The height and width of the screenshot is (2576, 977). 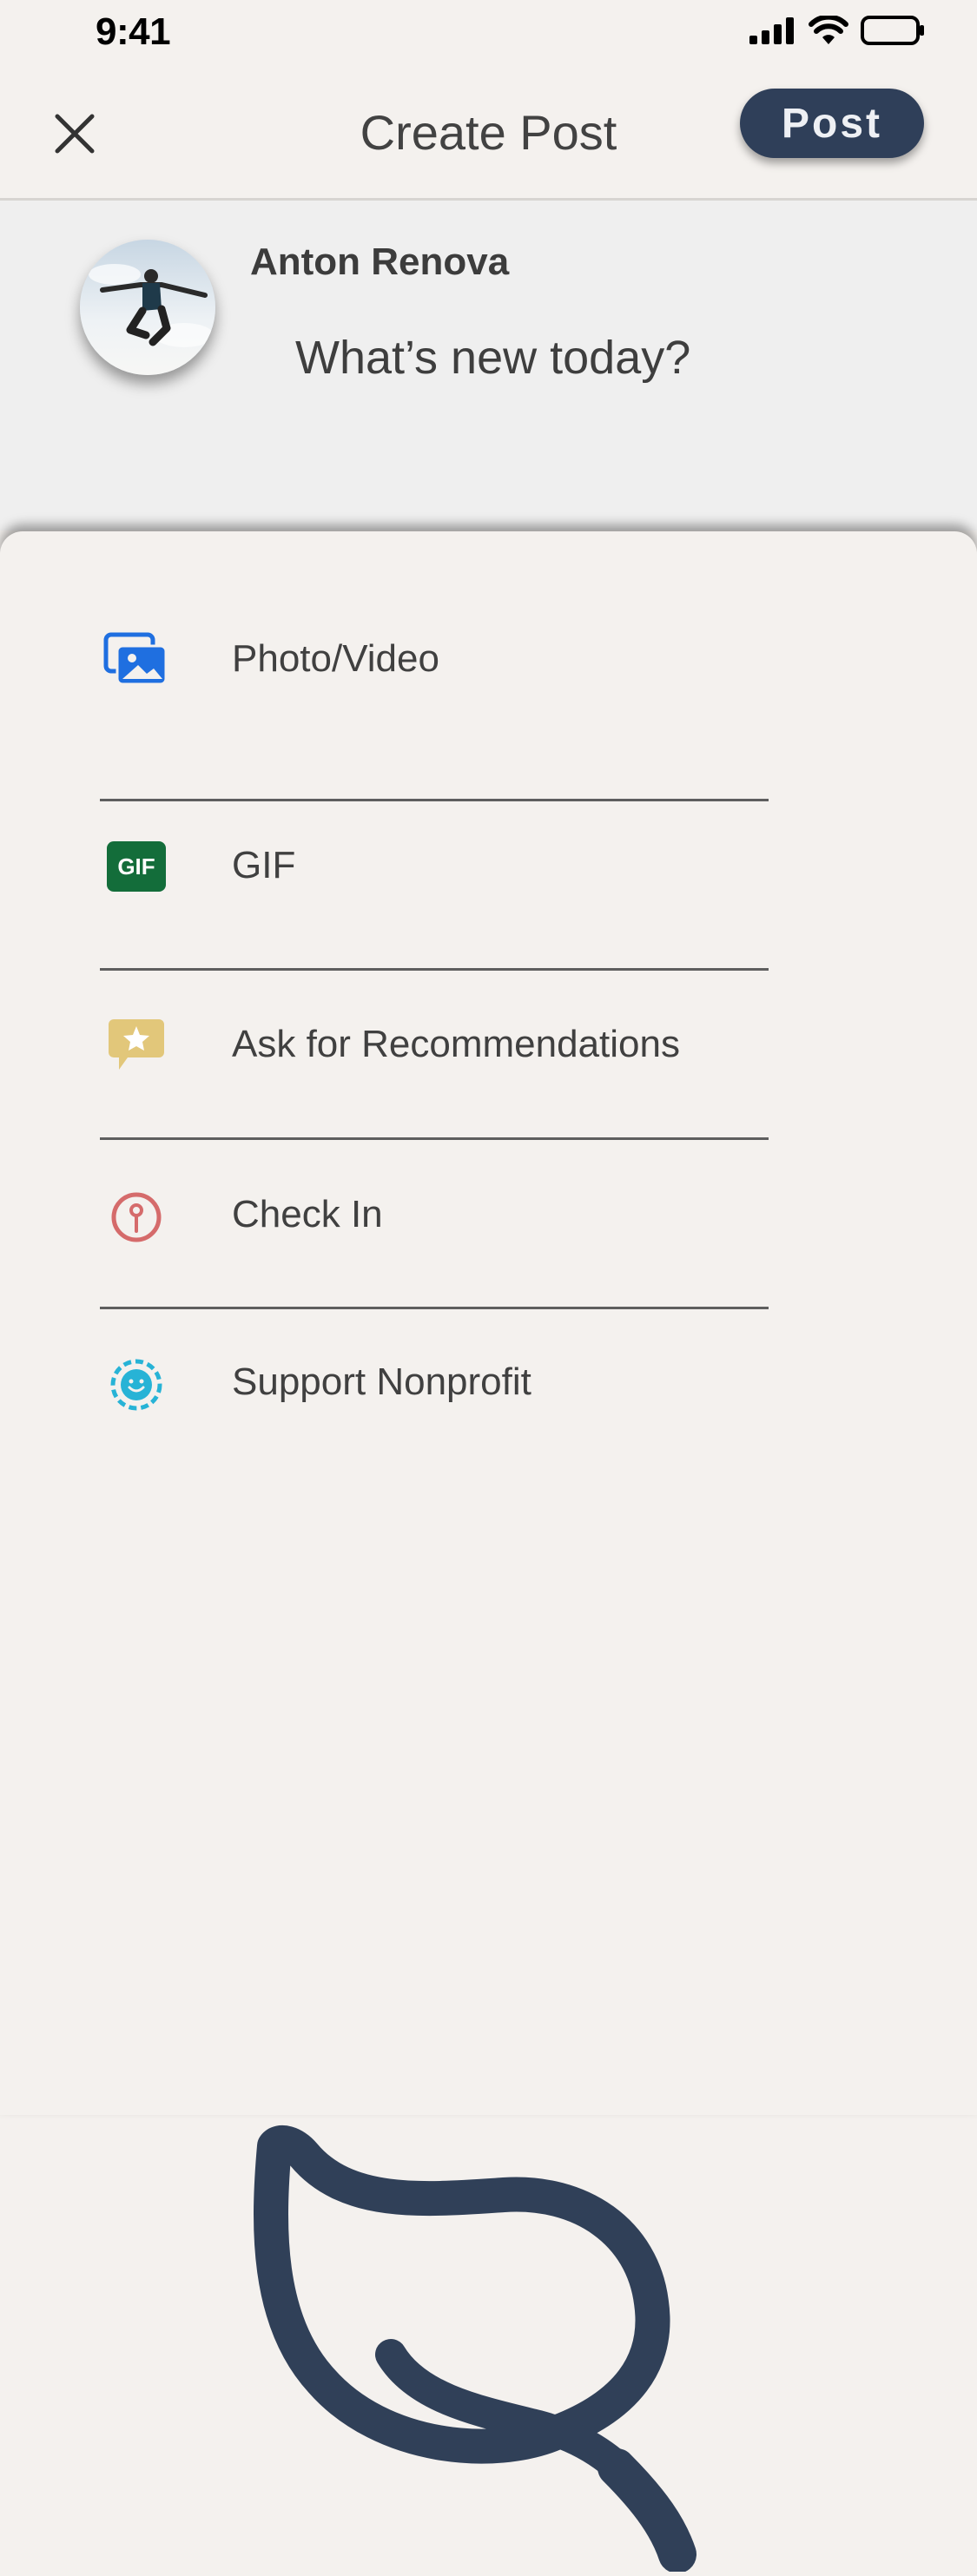 What do you see at coordinates (264, 865) in the screenshot?
I see `option-label: GIF` at bounding box center [264, 865].